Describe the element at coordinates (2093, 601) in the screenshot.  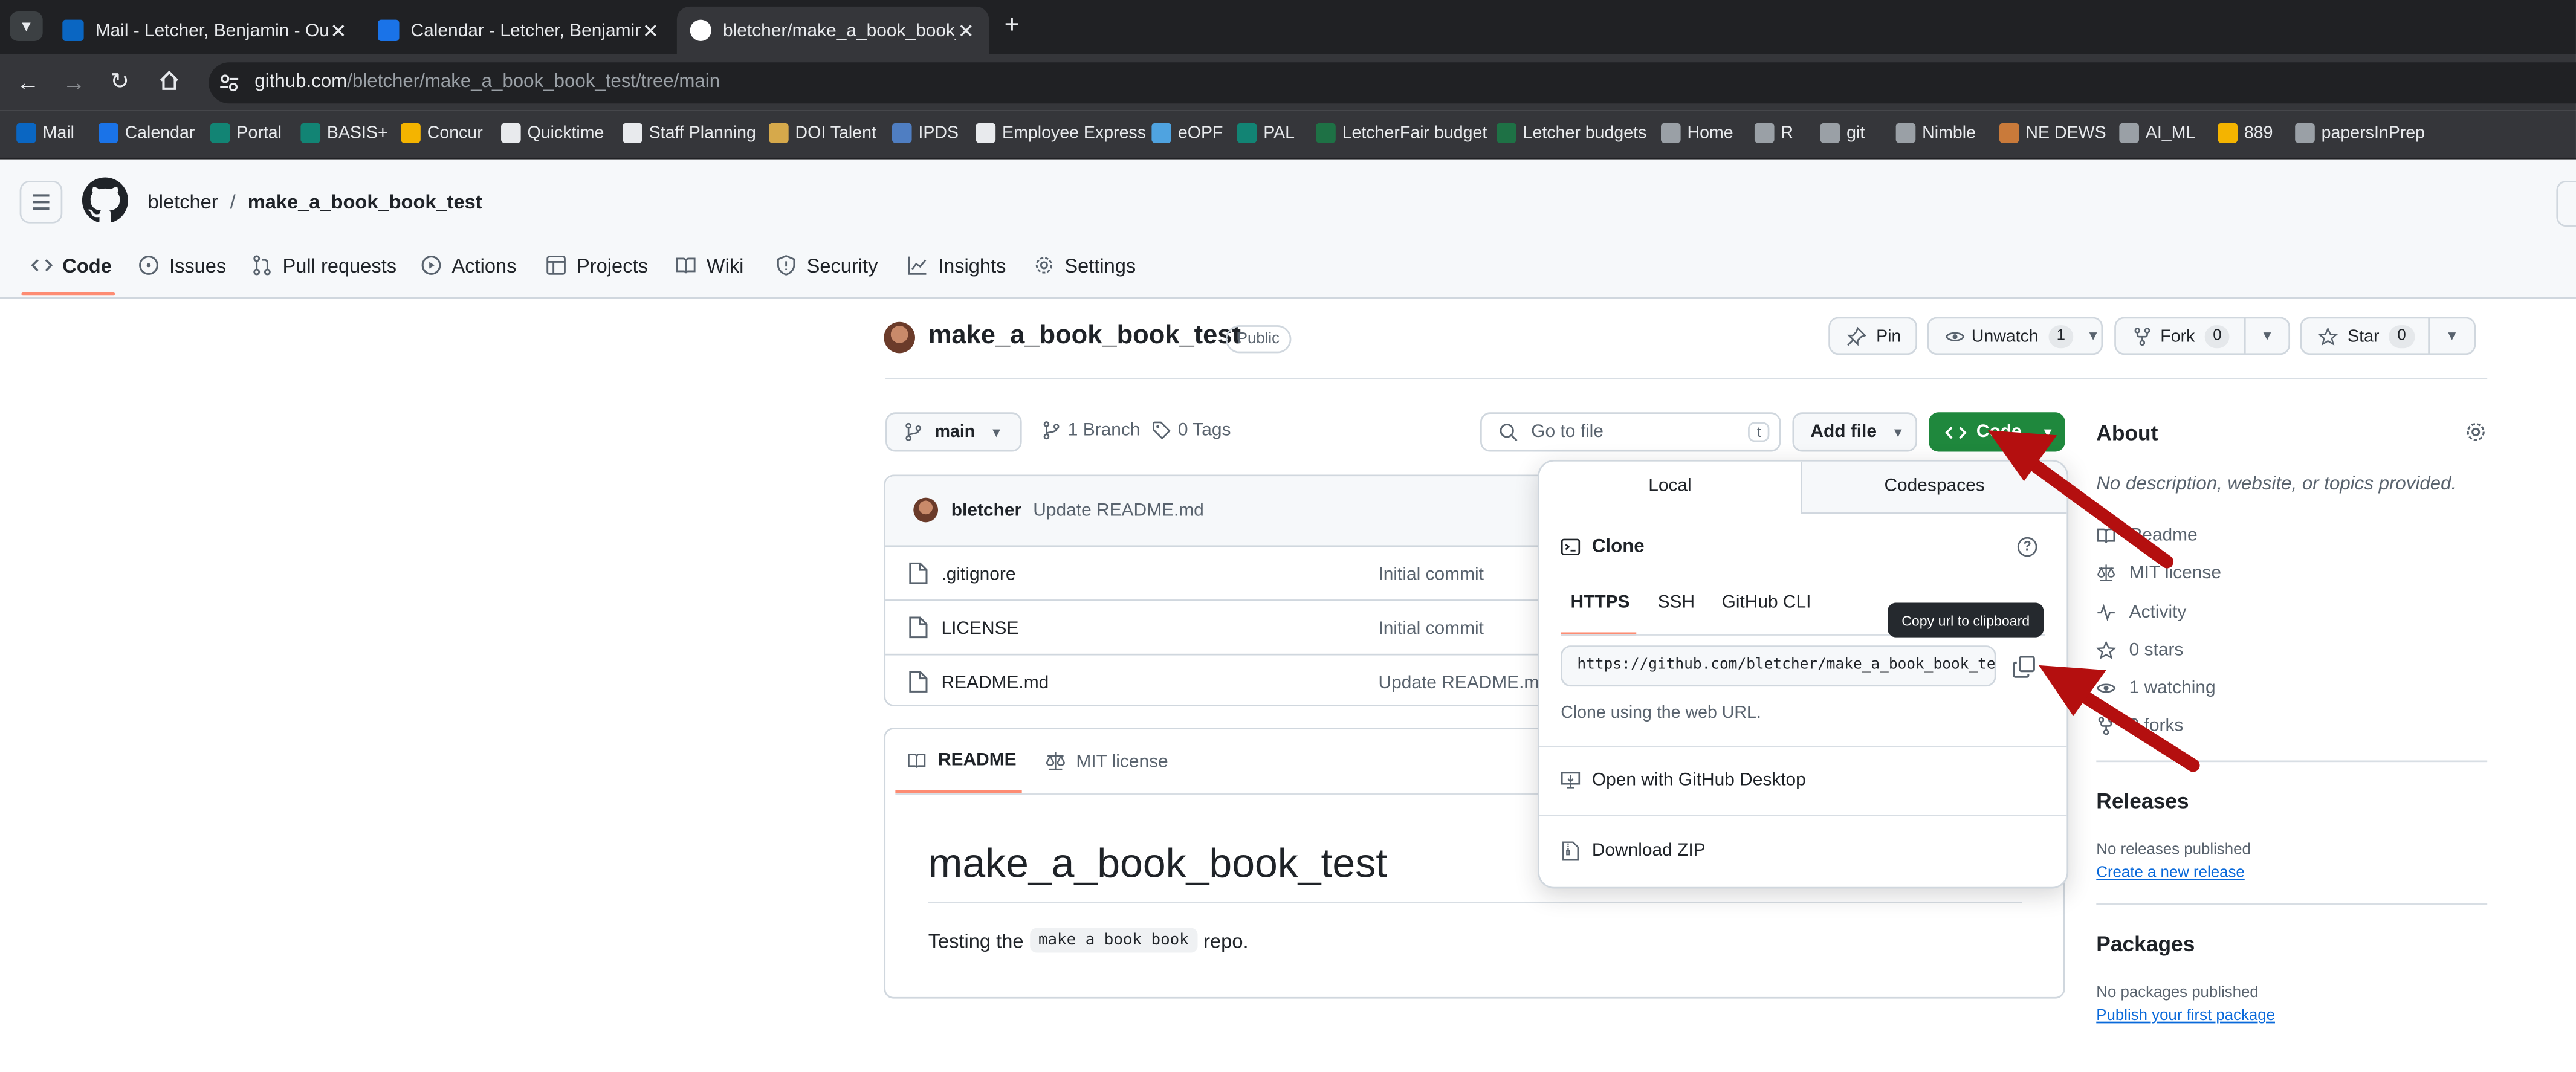
I see `annotation-arrows` at that location.